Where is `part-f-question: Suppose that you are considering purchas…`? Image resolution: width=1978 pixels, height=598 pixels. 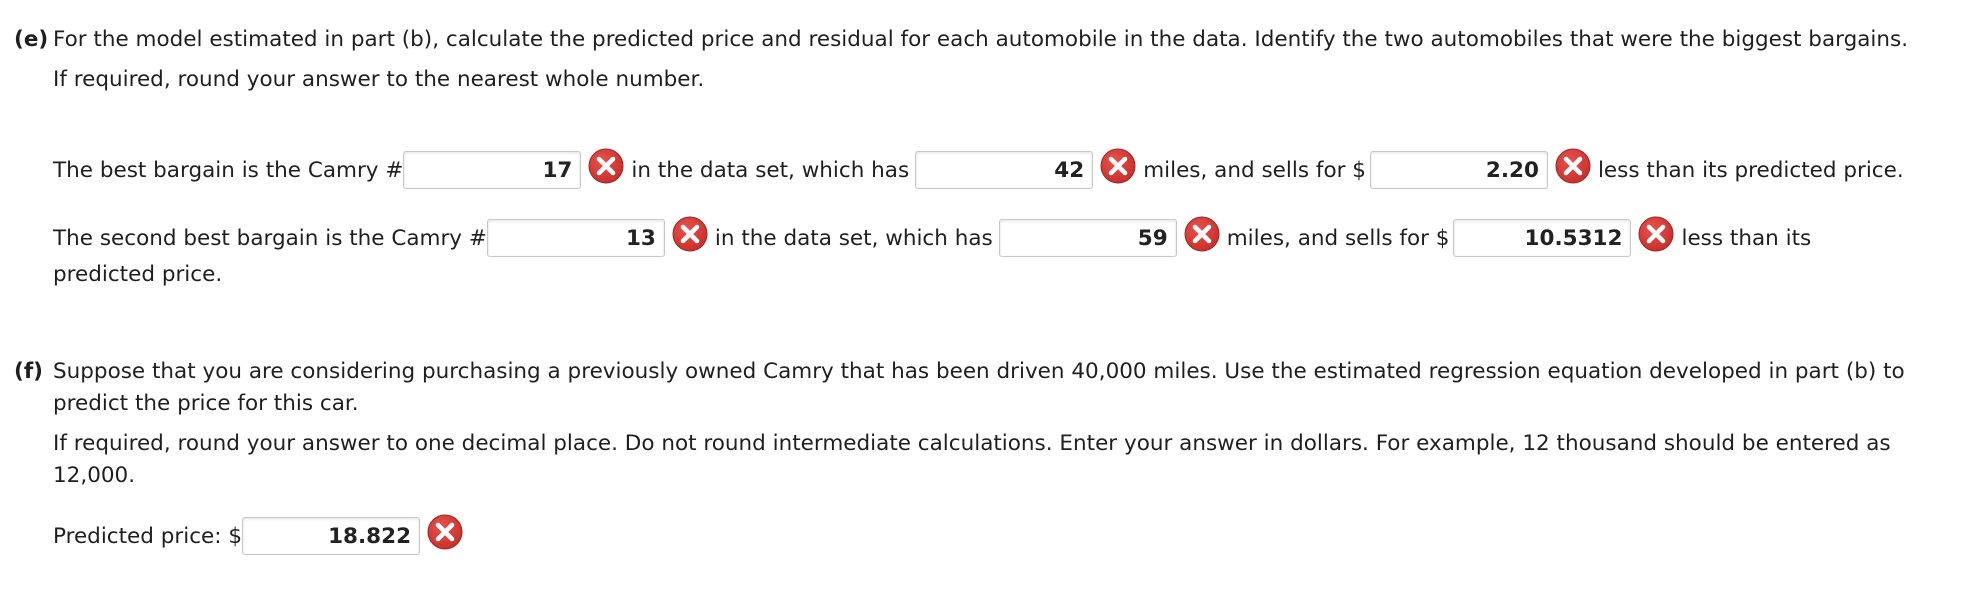 part-f-question: Suppose that you are considering purchas… is located at coordinates (979, 387).